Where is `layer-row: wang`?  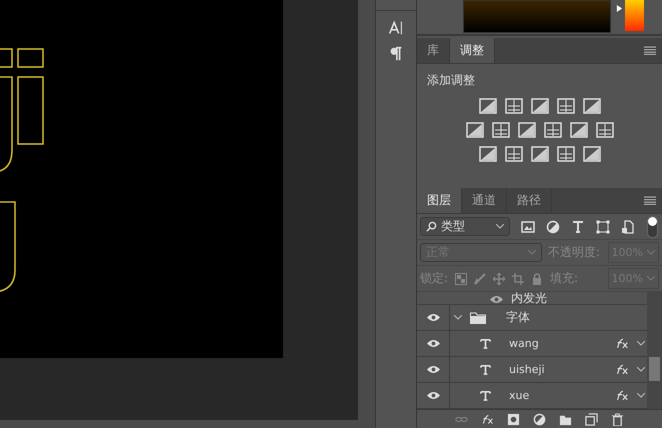 layer-row: wang is located at coordinates (532, 344).